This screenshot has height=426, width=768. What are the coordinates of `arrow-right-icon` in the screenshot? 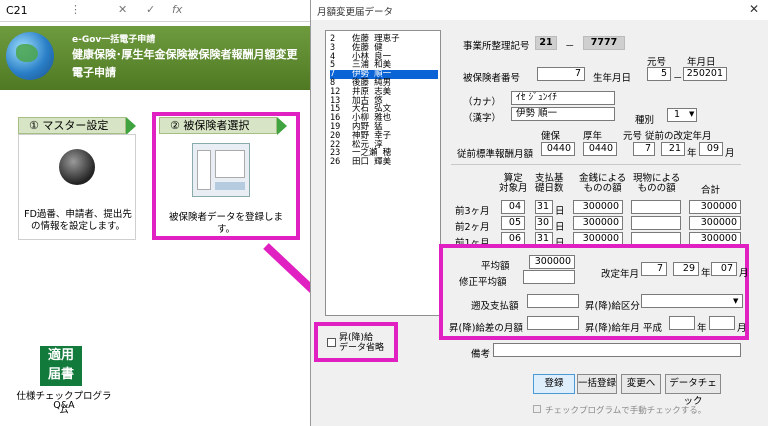 It's located at (282, 126).